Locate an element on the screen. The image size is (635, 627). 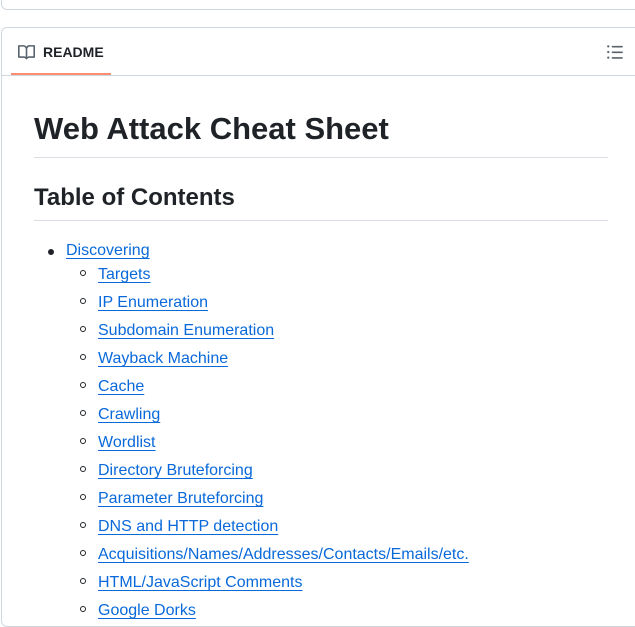
toc-link: Targets is located at coordinates (124, 274).